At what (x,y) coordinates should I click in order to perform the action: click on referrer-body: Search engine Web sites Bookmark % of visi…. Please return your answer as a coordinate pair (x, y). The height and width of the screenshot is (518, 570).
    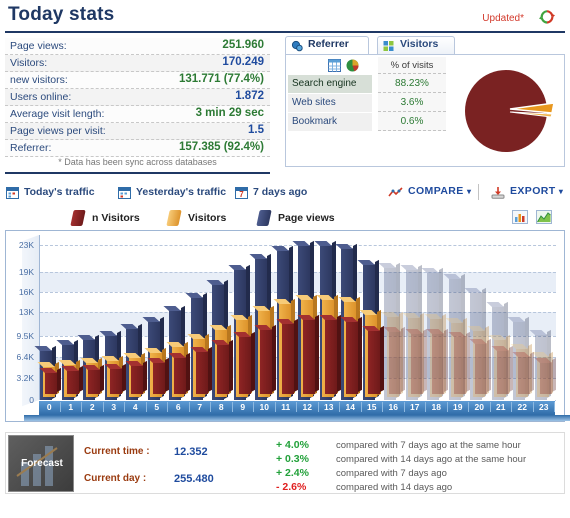
    Looking at the image, I should click on (425, 110).